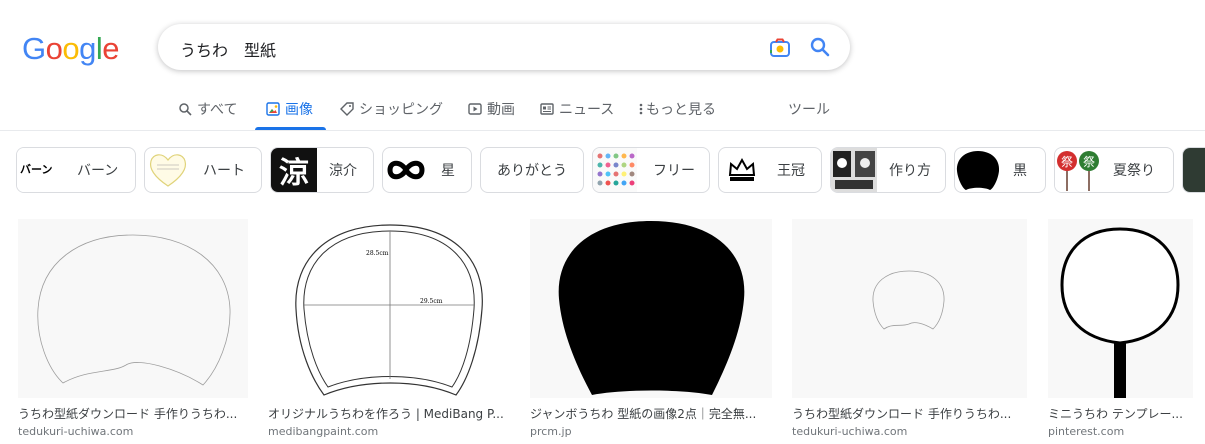 This screenshot has height=444, width=1205. I want to click on tab-all: すべて, so click(207, 119).